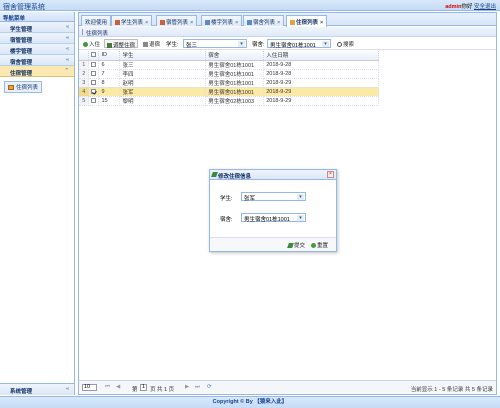  Describe the element at coordinates (162, 22) in the screenshot. I see `user-icon` at that location.